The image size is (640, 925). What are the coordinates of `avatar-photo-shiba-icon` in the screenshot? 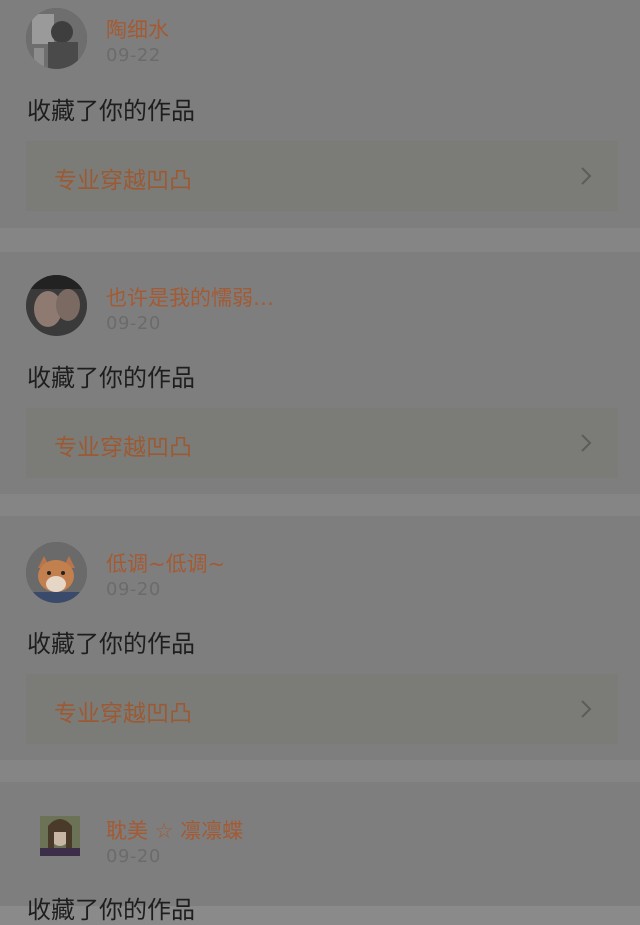 It's located at (56, 572).